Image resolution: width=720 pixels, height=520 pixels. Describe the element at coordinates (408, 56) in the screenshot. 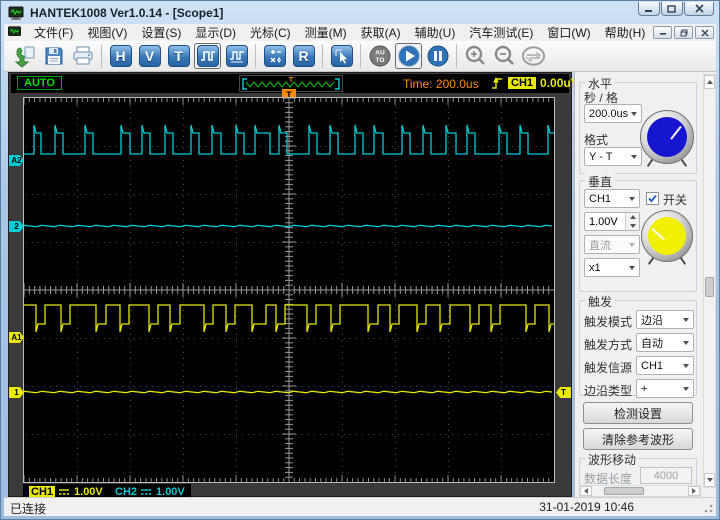

I see `run-button` at that location.